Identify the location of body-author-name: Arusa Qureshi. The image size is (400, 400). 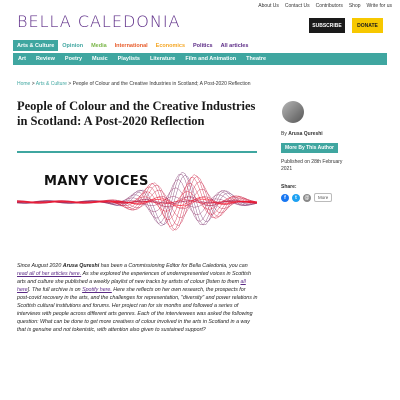
(81, 266).